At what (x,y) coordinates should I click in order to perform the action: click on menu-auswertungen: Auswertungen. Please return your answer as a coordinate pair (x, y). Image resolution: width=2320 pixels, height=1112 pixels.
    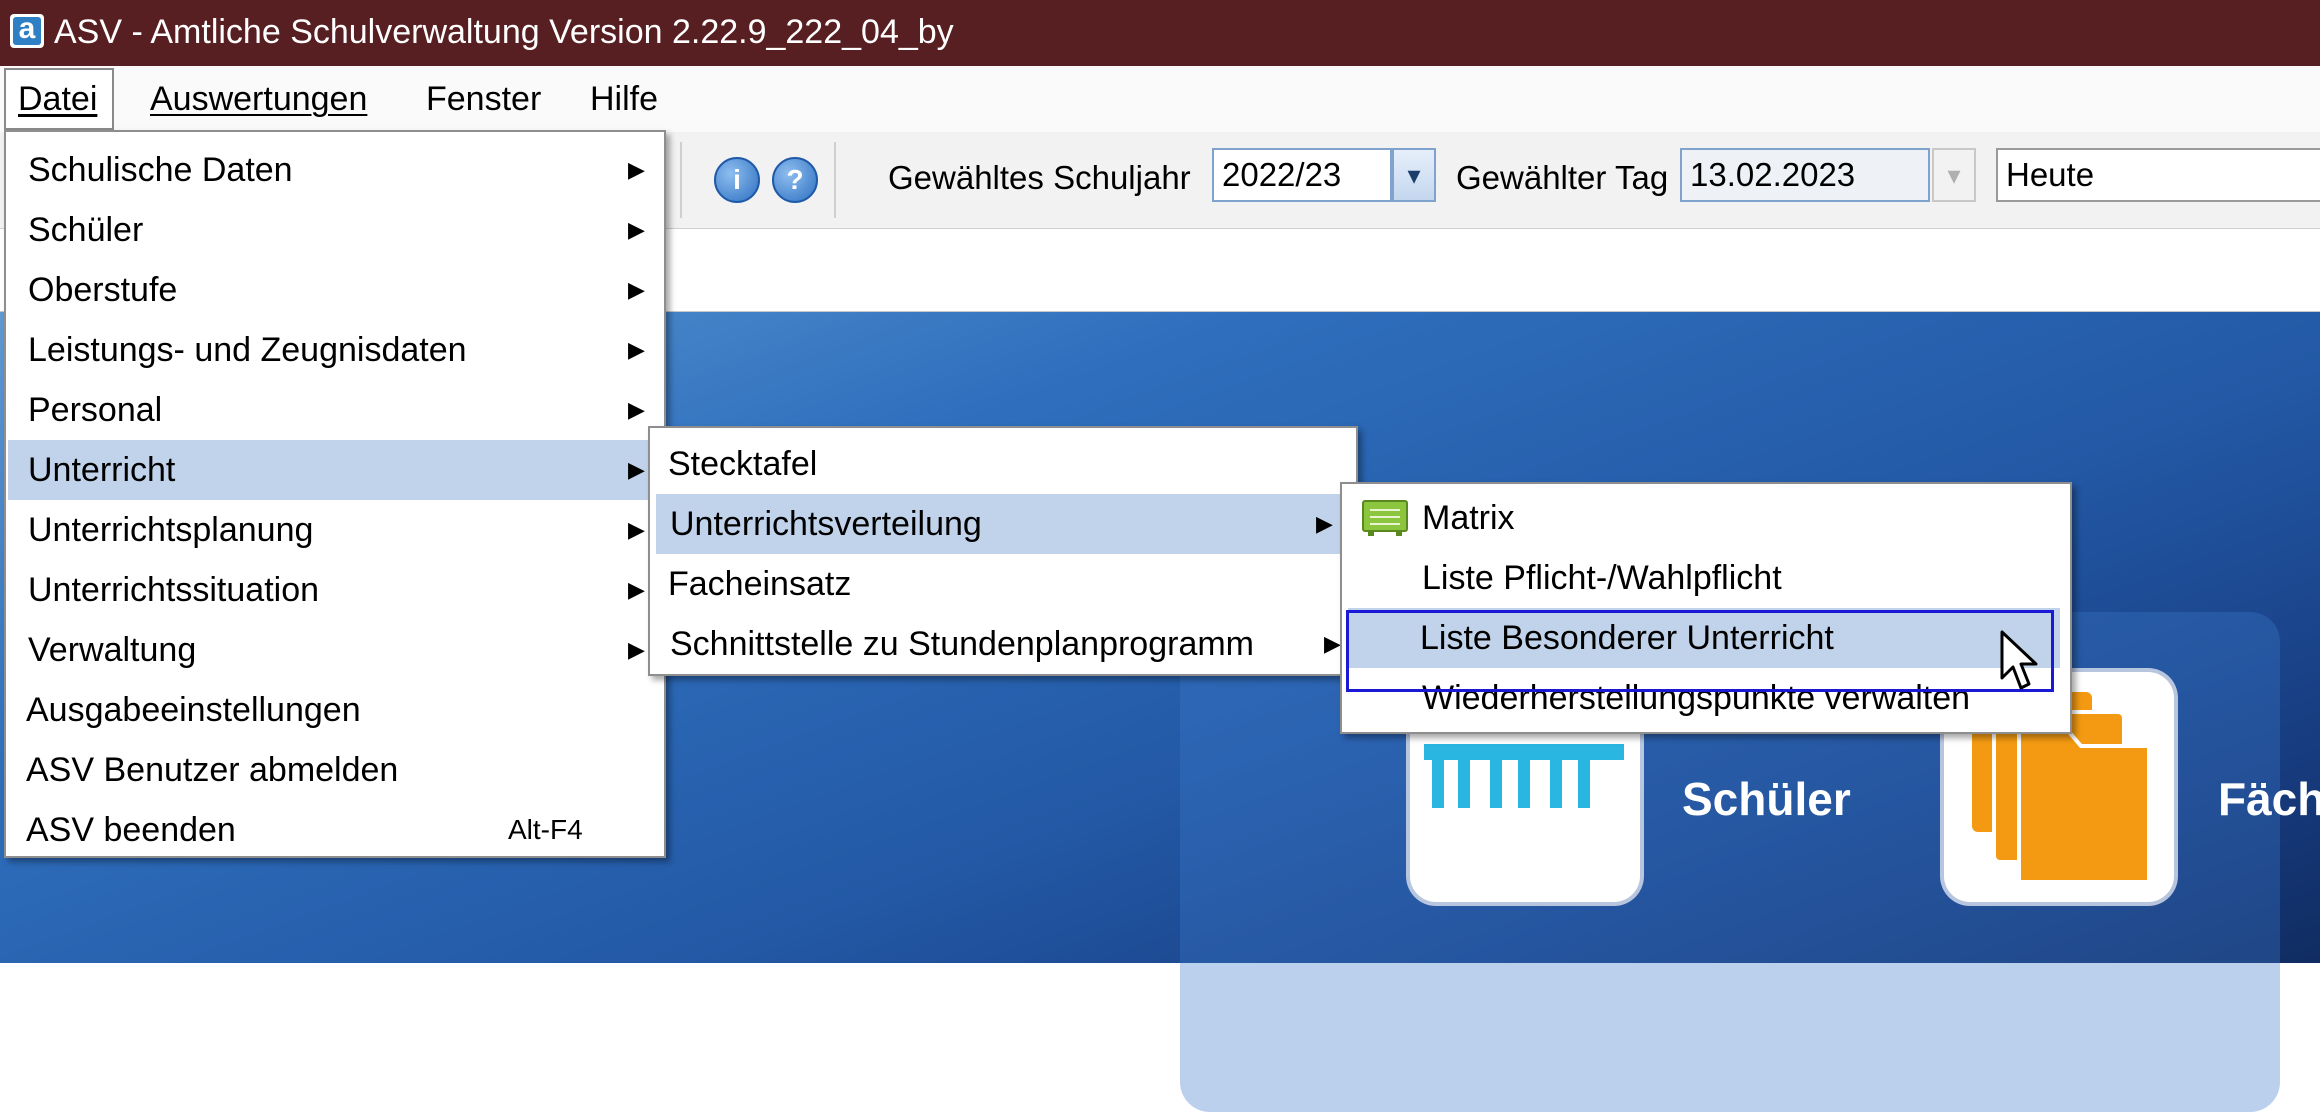
    Looking at the image, I should click on (258, 99).